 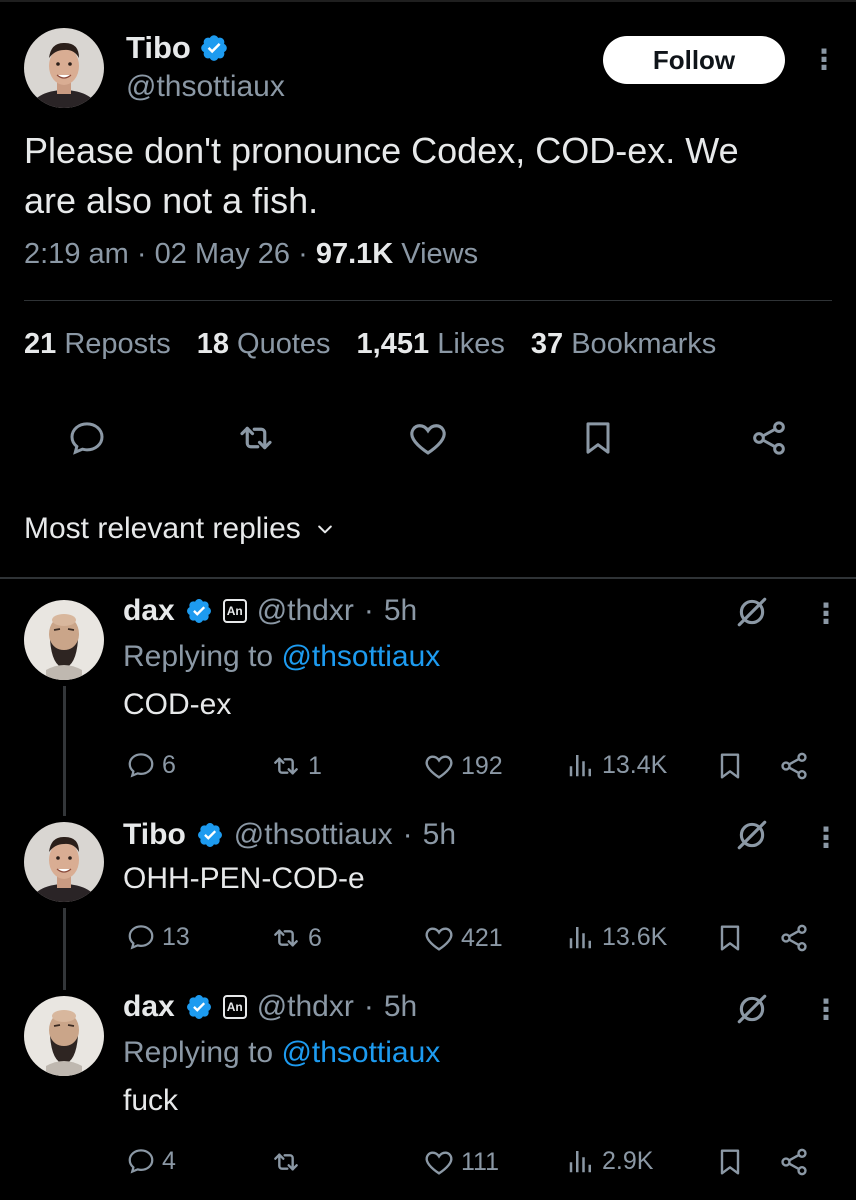 I want to click on reply-comments: 4, so click(x=151, y=1161).